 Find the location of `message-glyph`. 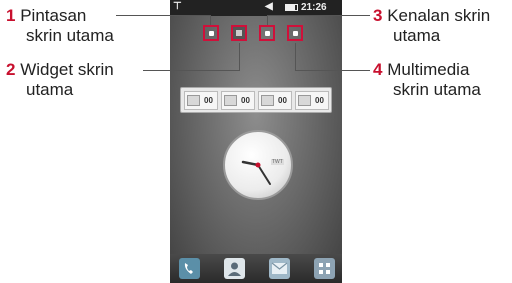

message-glyph is located at coordinates (279, 268).